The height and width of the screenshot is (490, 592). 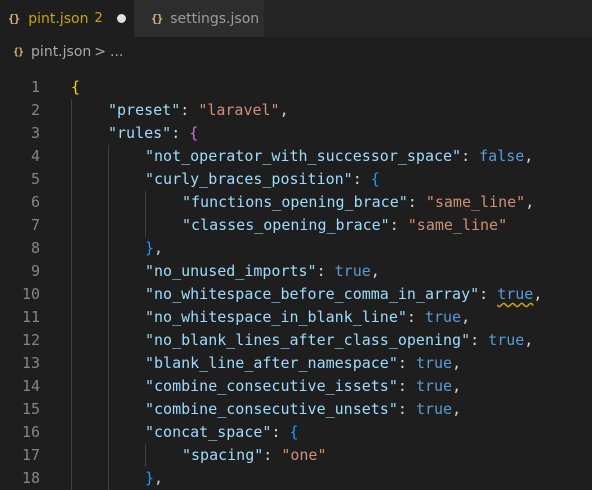 I want to click on code-text: "no_whitespace_in_blank_line": true,, so click(x=307, y=317).